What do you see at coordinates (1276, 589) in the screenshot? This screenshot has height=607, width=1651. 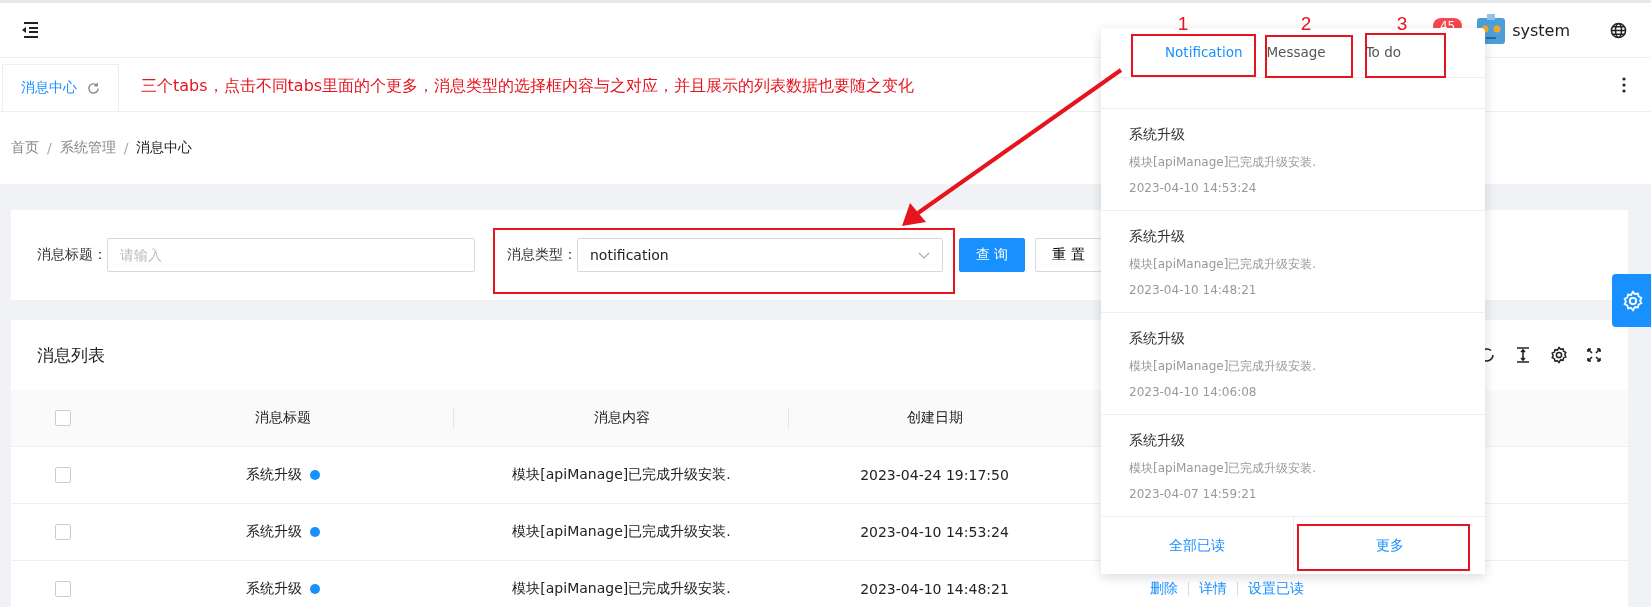 I see `row-action-link: 设置已读` at bounding box center [1276, 589].